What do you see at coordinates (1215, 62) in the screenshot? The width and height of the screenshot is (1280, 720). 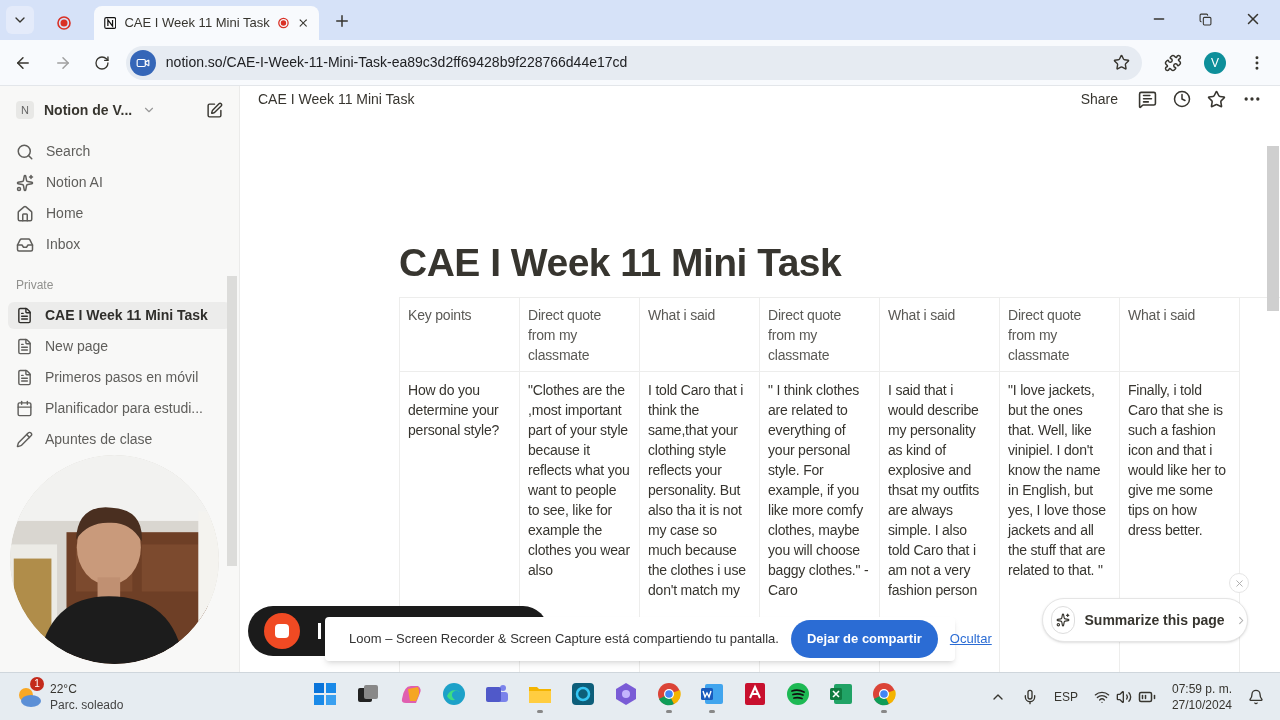 I see `profile-avatar: V` at bounding box center [1215, 62].